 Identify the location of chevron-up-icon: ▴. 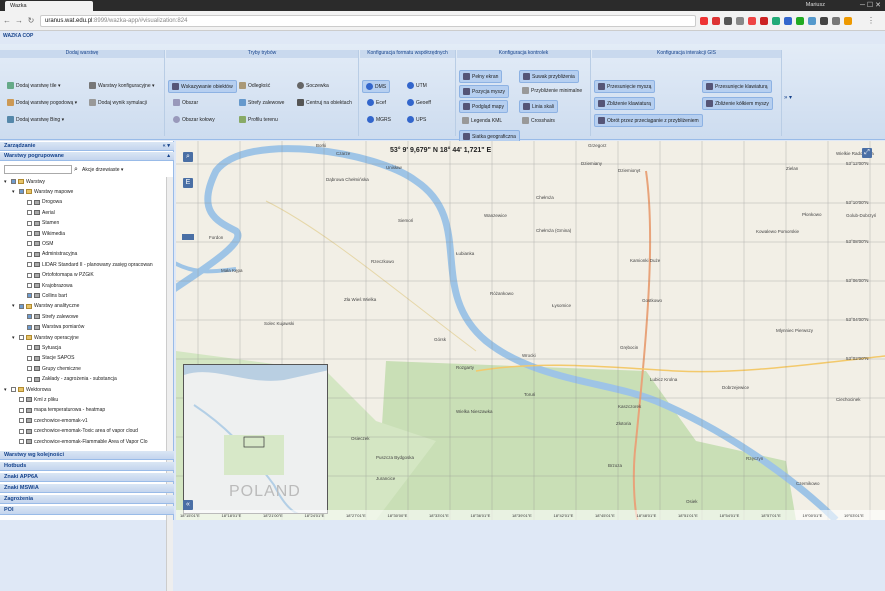
(168, 156).